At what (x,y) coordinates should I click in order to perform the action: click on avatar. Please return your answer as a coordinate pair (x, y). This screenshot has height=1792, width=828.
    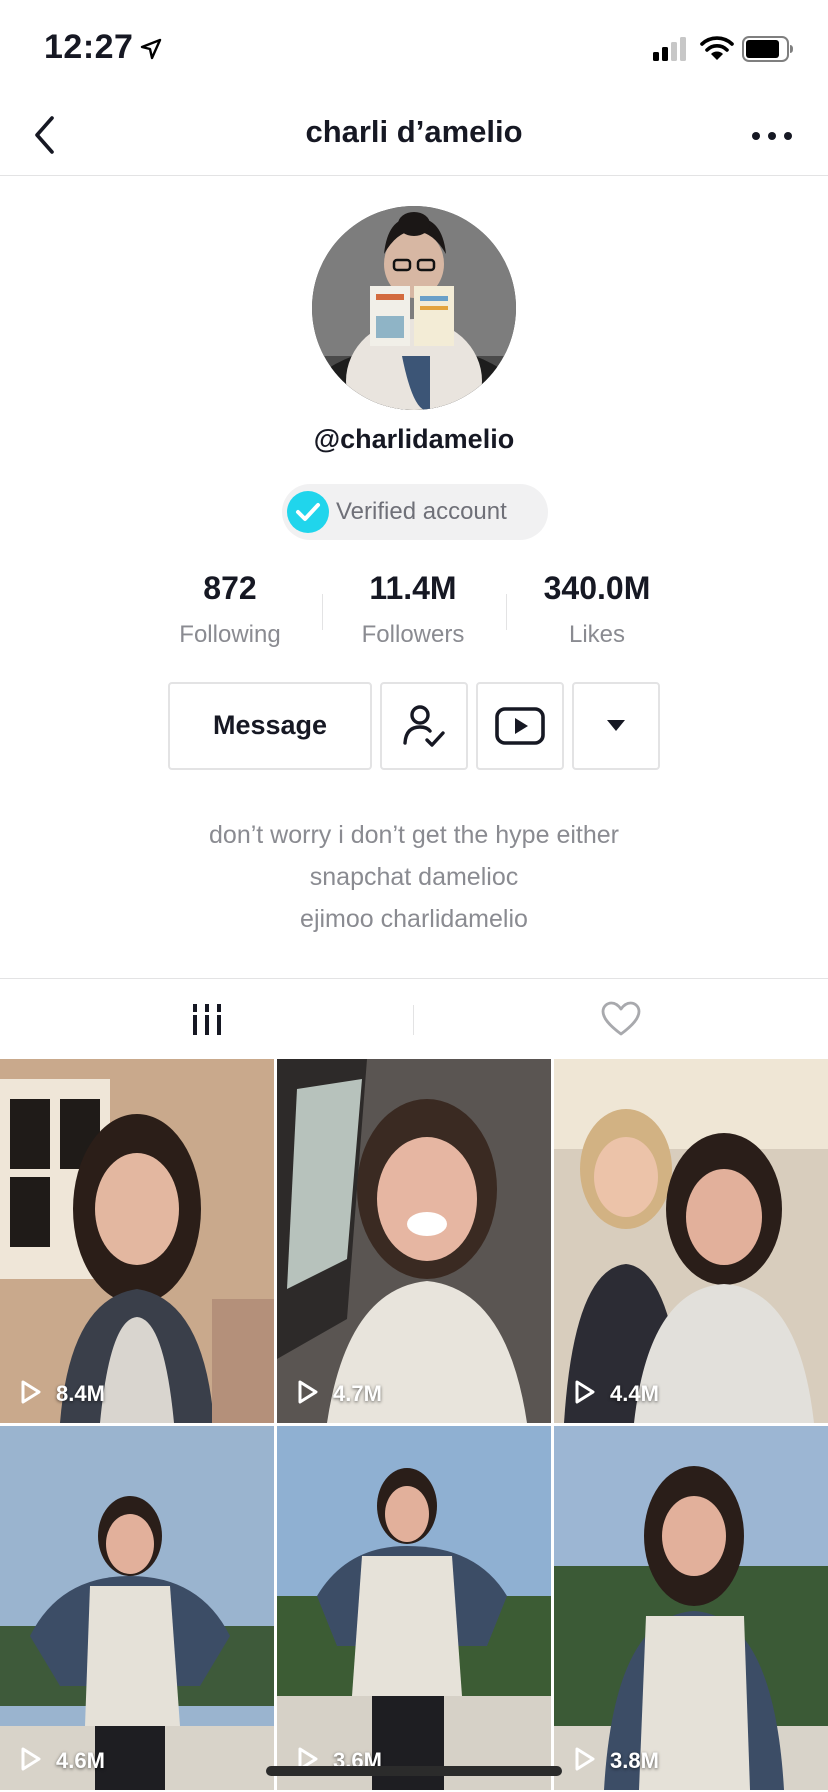
    Looking at the image, I should click on (414, 308).